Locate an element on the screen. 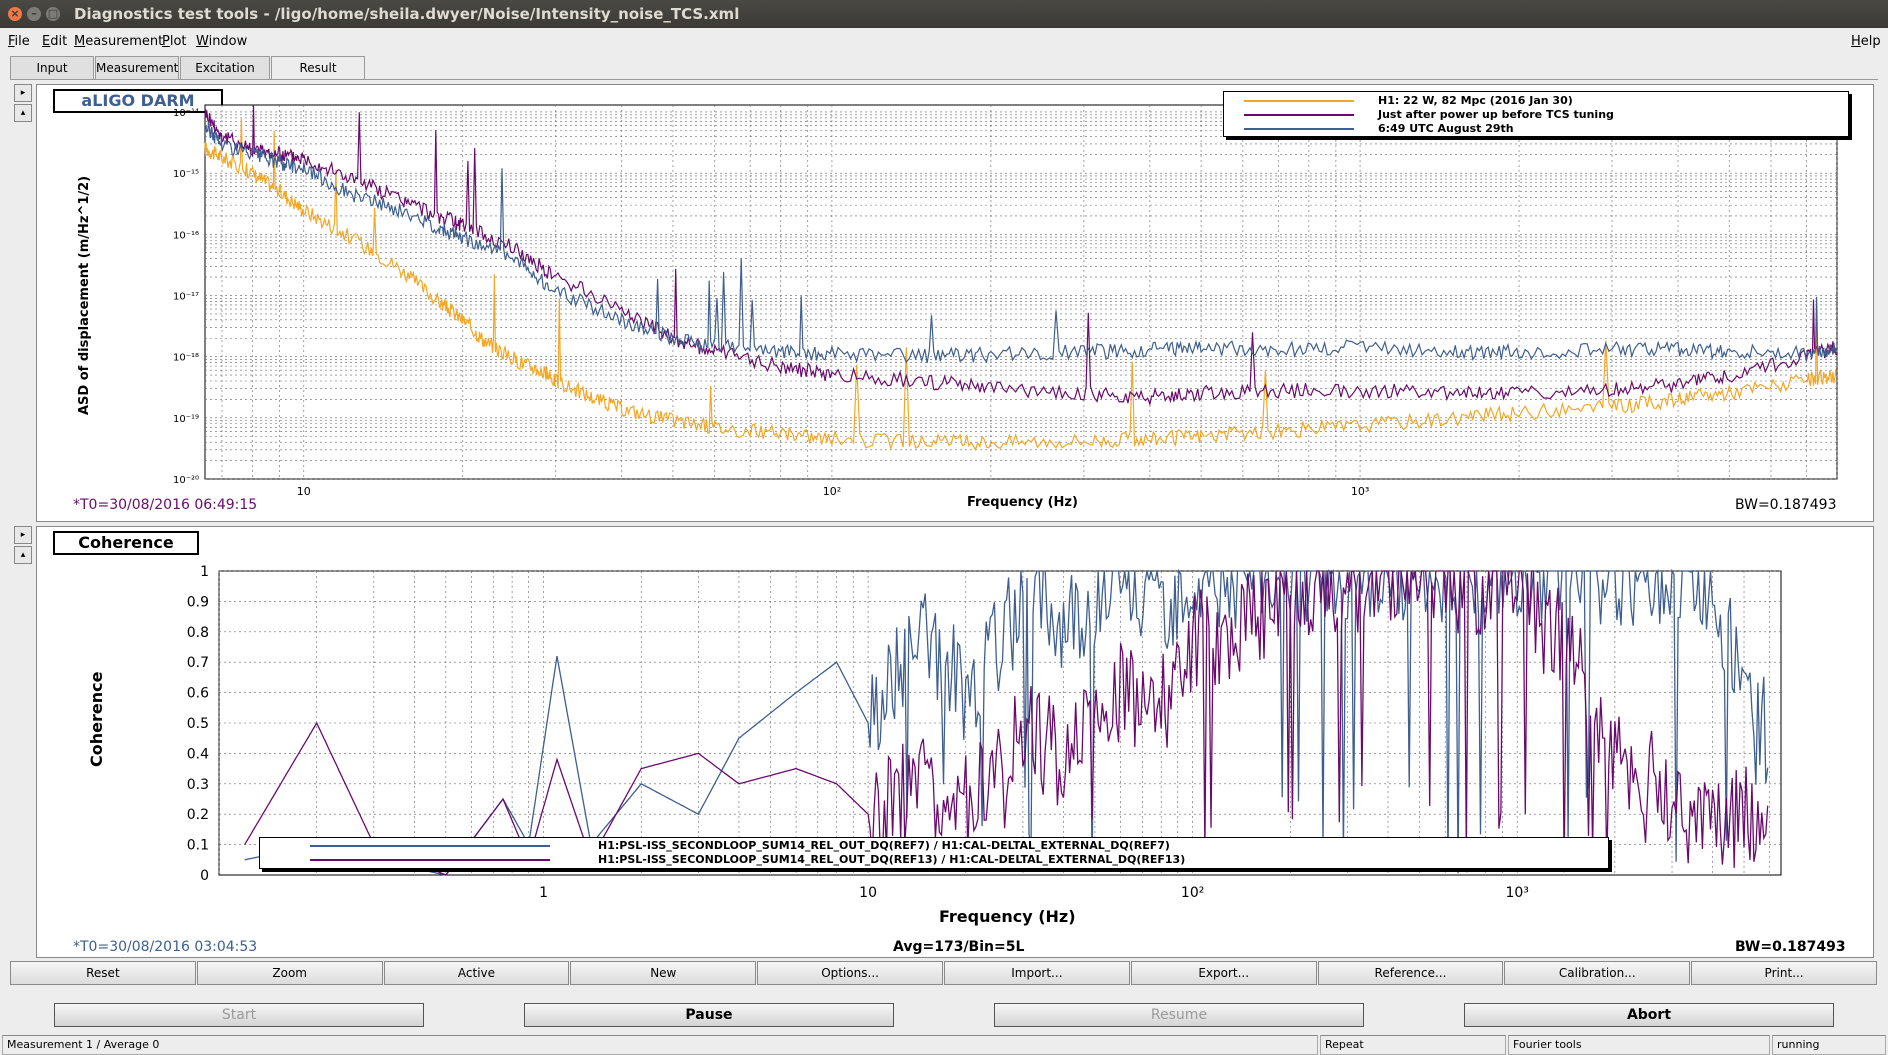  menu-help: Help is located at coordinates (1866, 41).